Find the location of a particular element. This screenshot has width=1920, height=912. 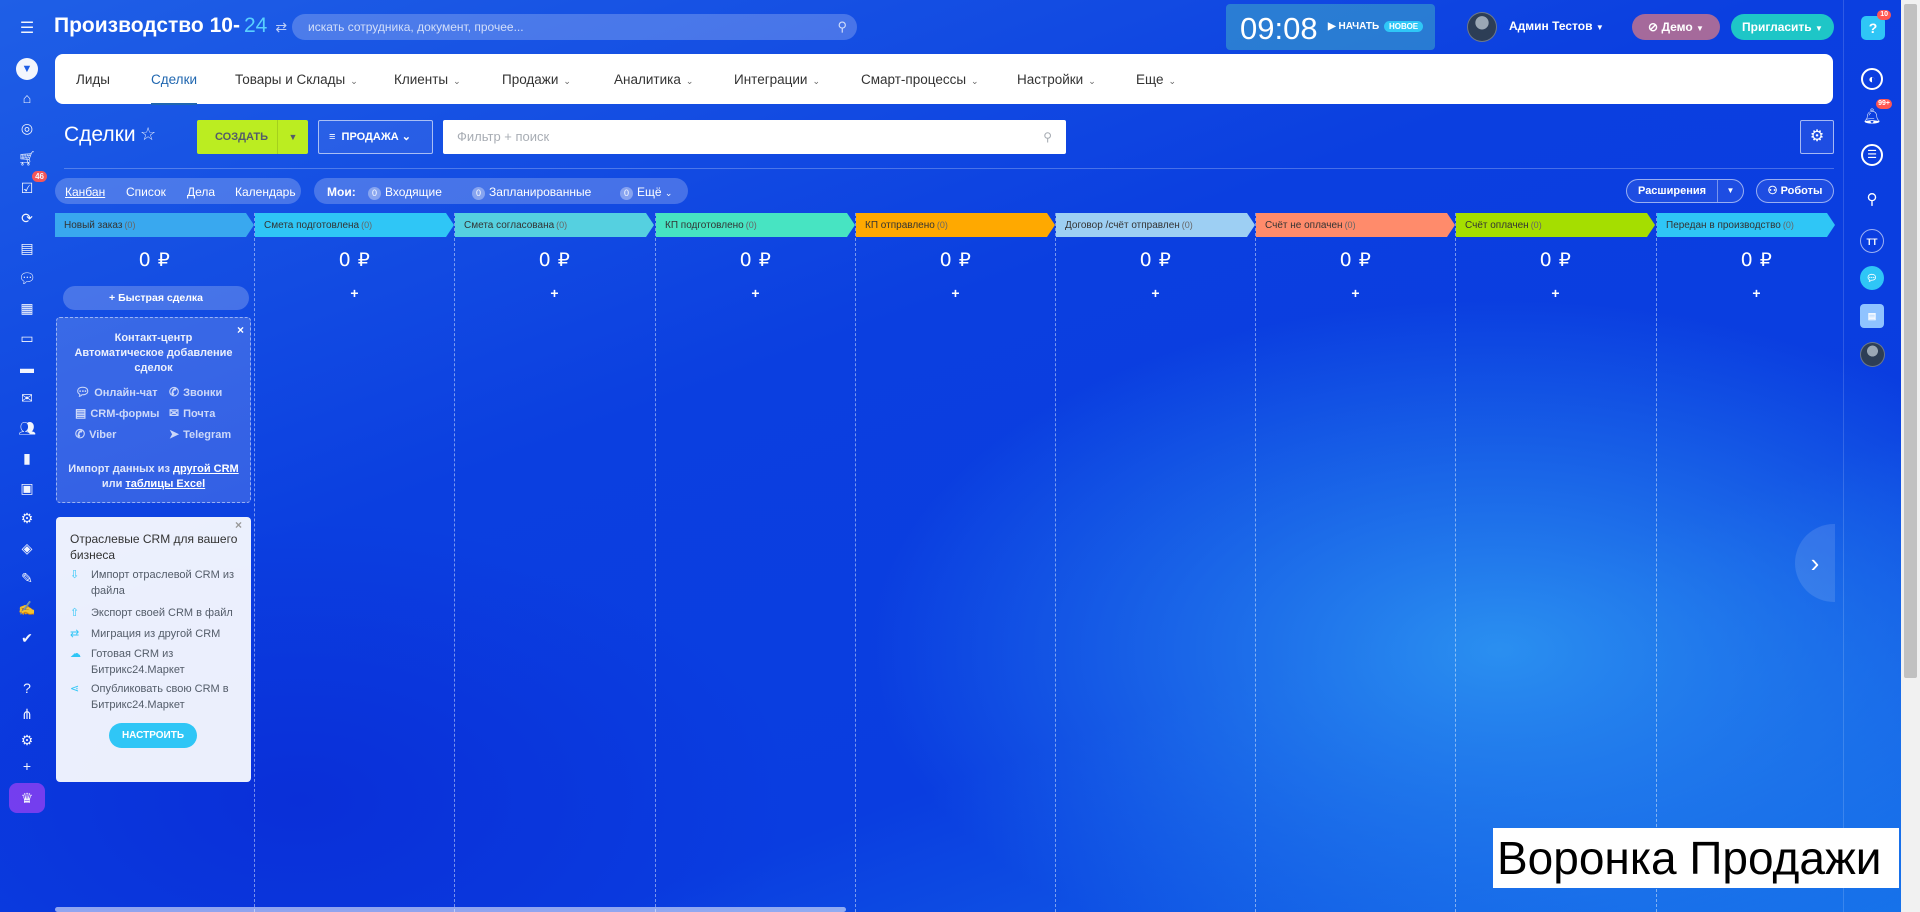

check-circle-icon: ✔ is located at coordinates (27, 638).